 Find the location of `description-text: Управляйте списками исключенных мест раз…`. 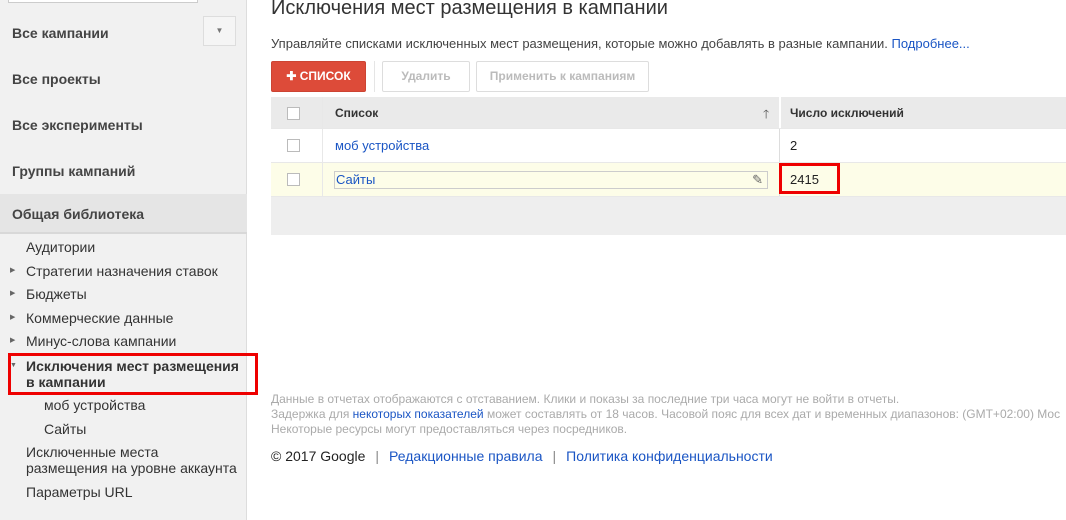

description-text: Управляйте списками исключенных мест раз… is located at coordinates (579, 43).